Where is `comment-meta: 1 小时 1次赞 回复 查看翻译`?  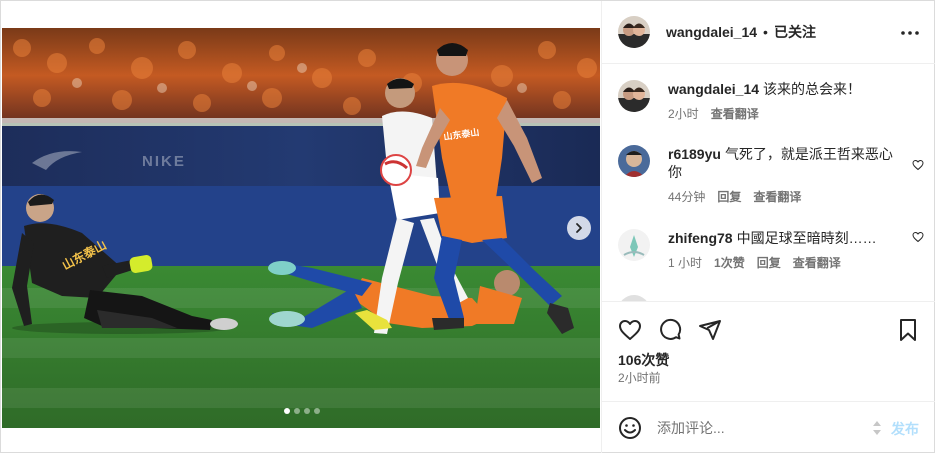 comment-meta: 1 小时 1次赞 回复 查看翻译 is located at coordinates (796, 262).